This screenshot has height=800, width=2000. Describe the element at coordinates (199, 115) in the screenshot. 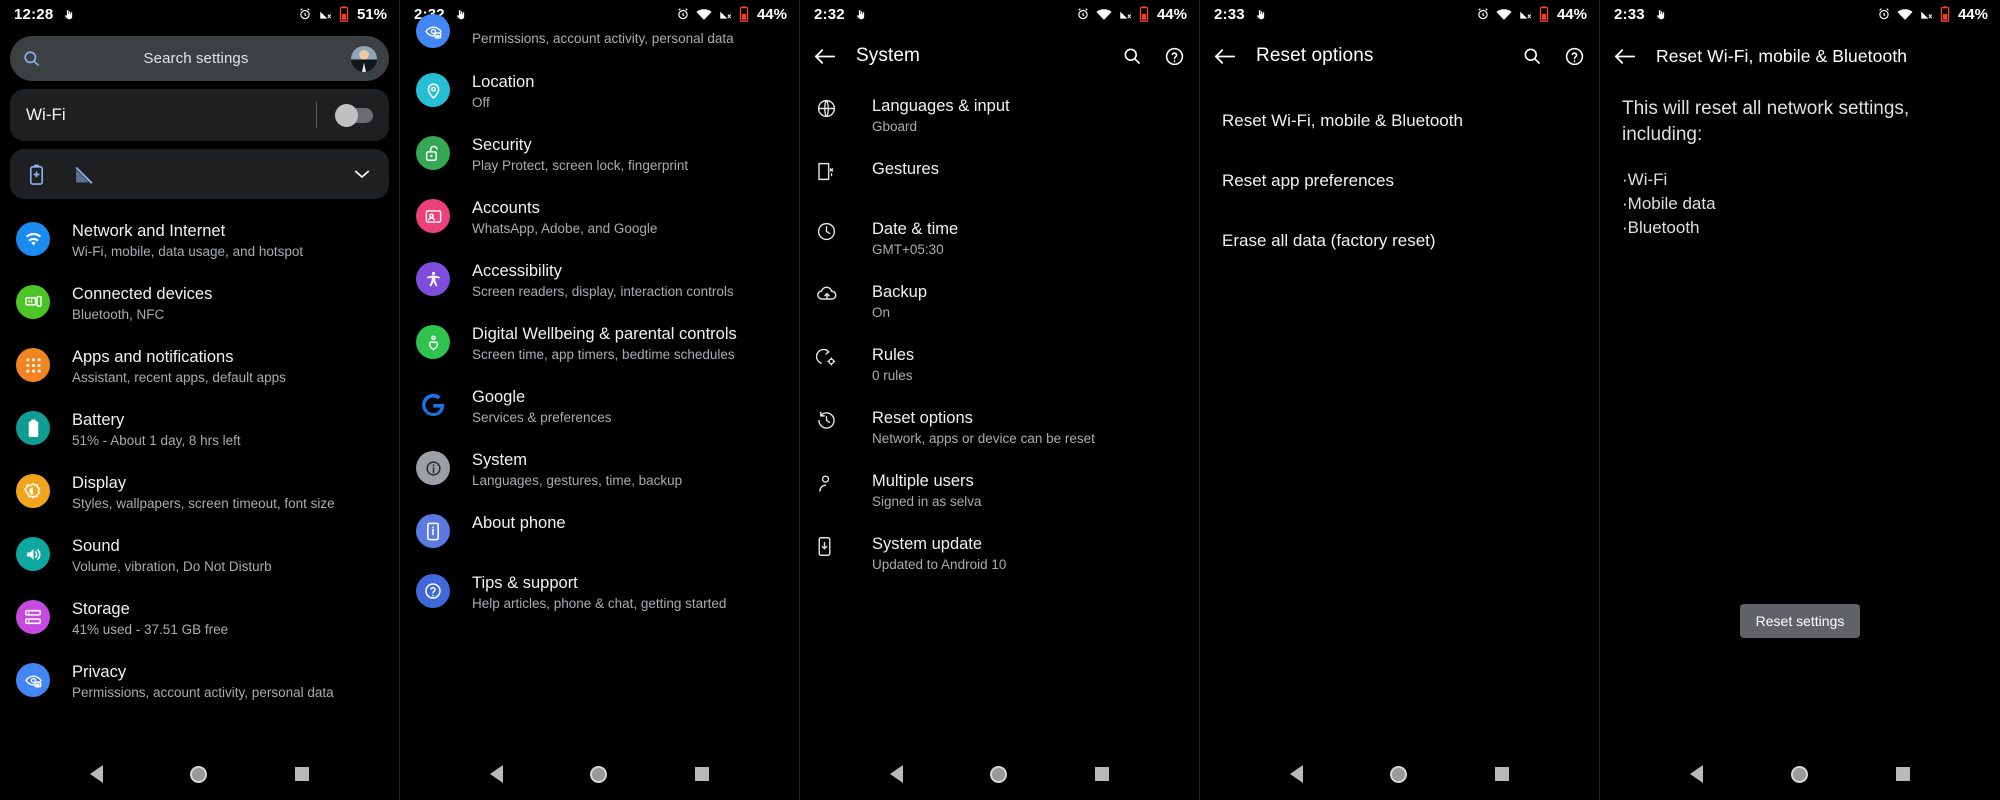

I see `wifi-toggle-row: Wi-Fi` at that location.